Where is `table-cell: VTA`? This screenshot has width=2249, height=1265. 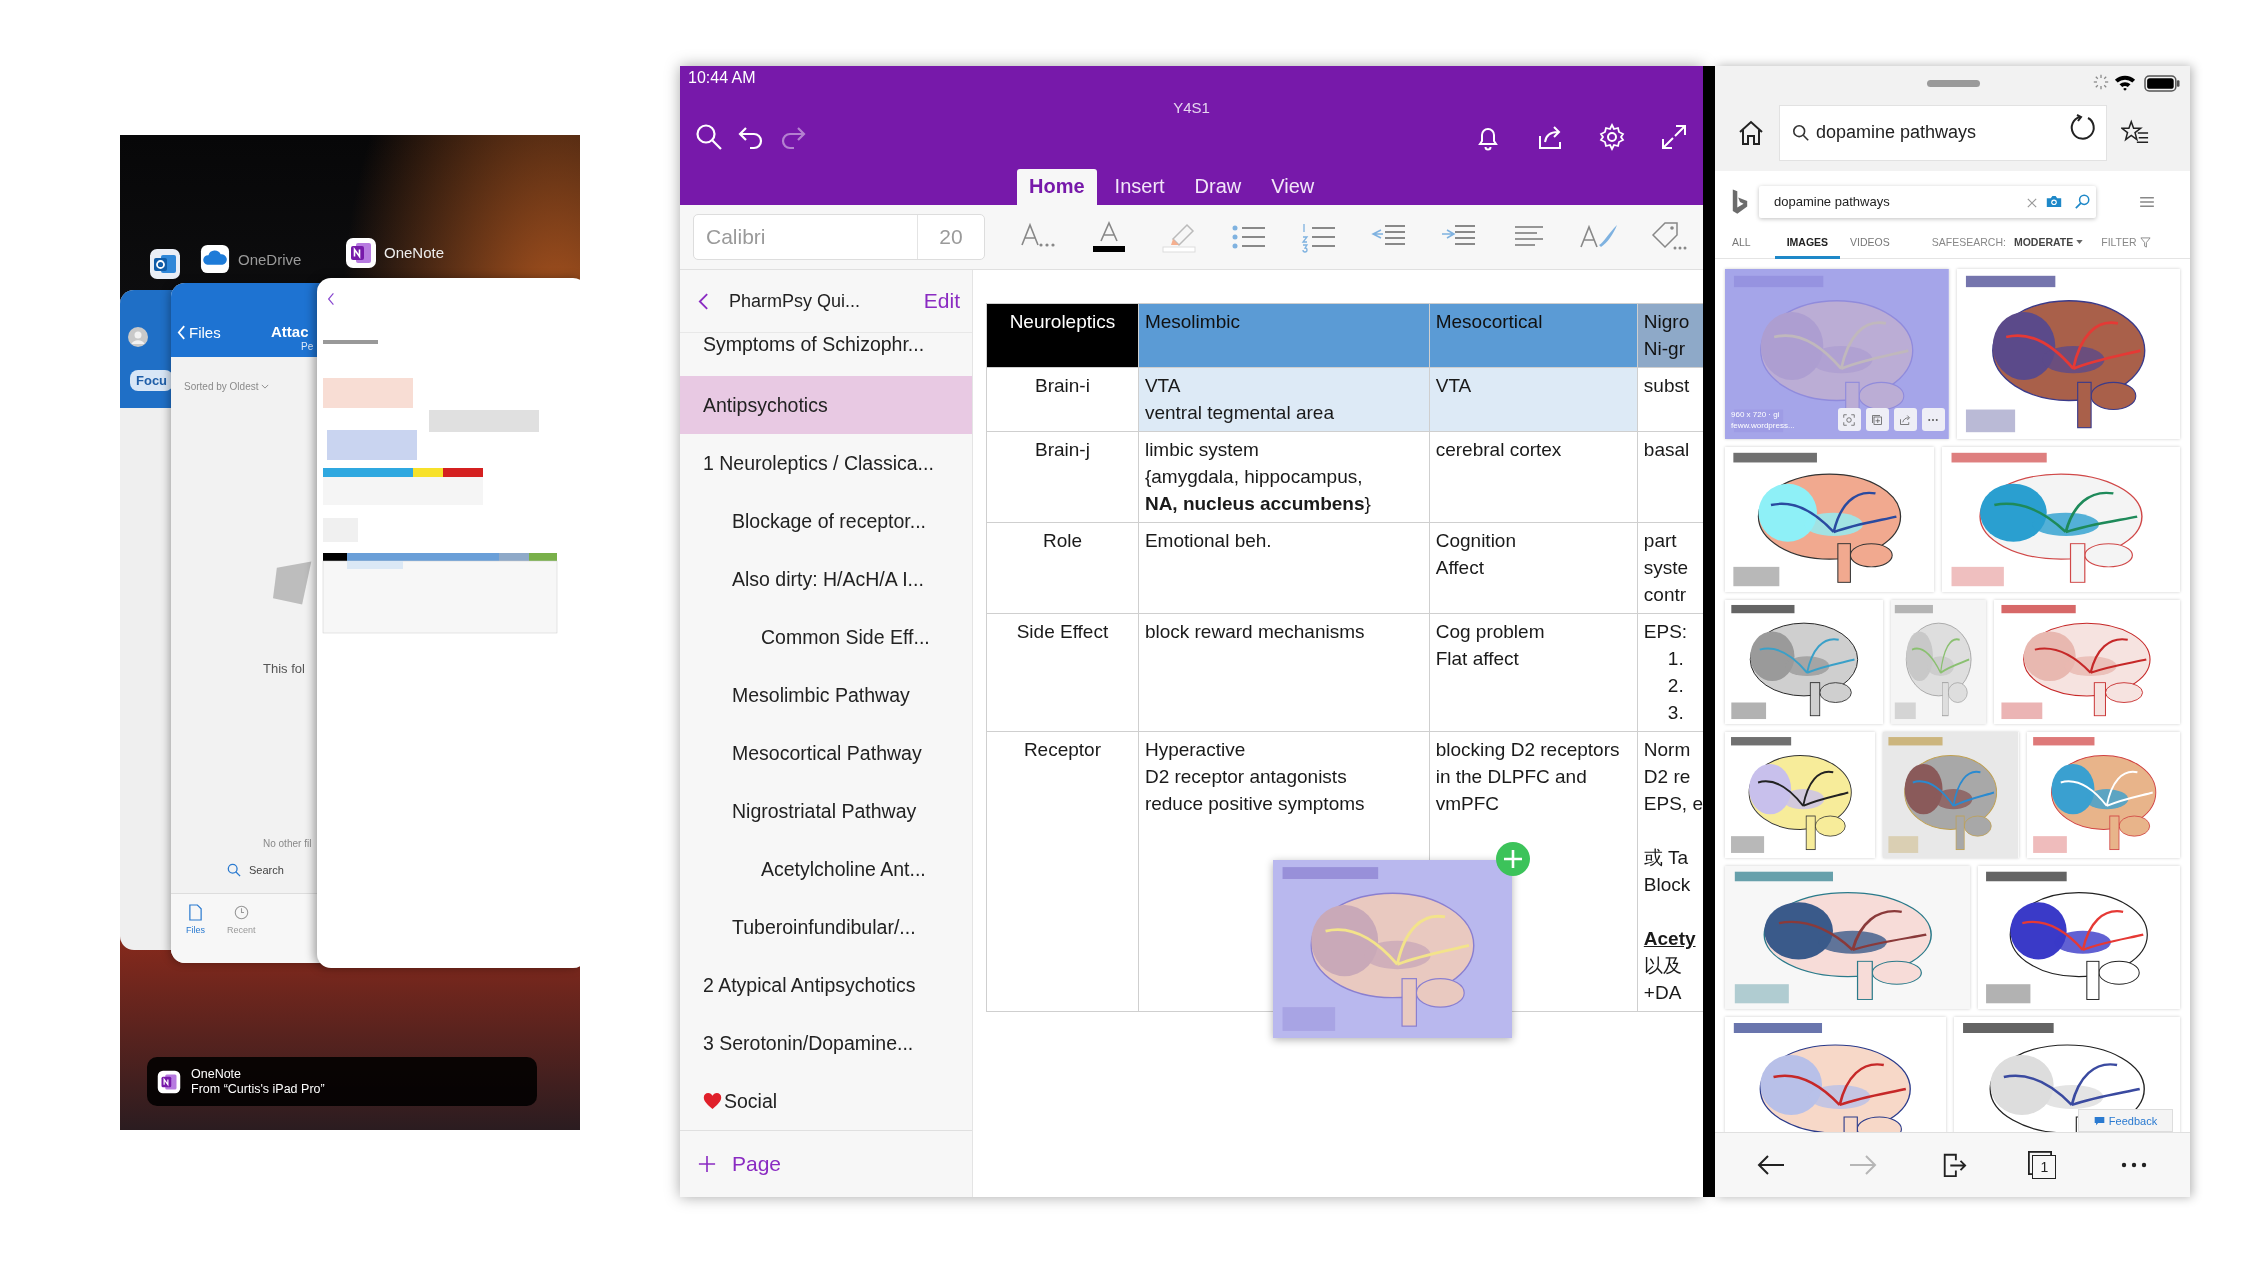
table-cell: VTA is located at coordinates (1533, 399).